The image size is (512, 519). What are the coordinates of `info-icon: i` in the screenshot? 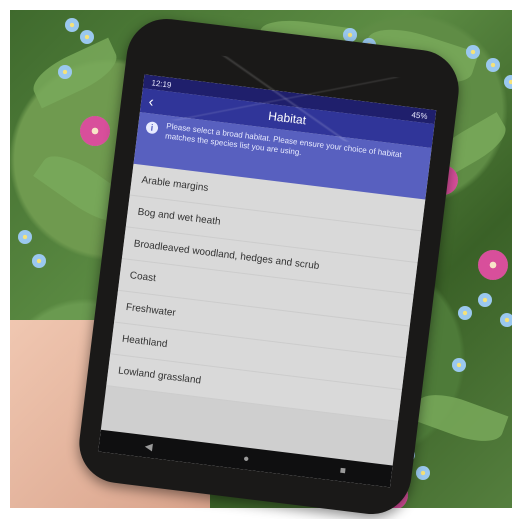 It's located at (152, 128).